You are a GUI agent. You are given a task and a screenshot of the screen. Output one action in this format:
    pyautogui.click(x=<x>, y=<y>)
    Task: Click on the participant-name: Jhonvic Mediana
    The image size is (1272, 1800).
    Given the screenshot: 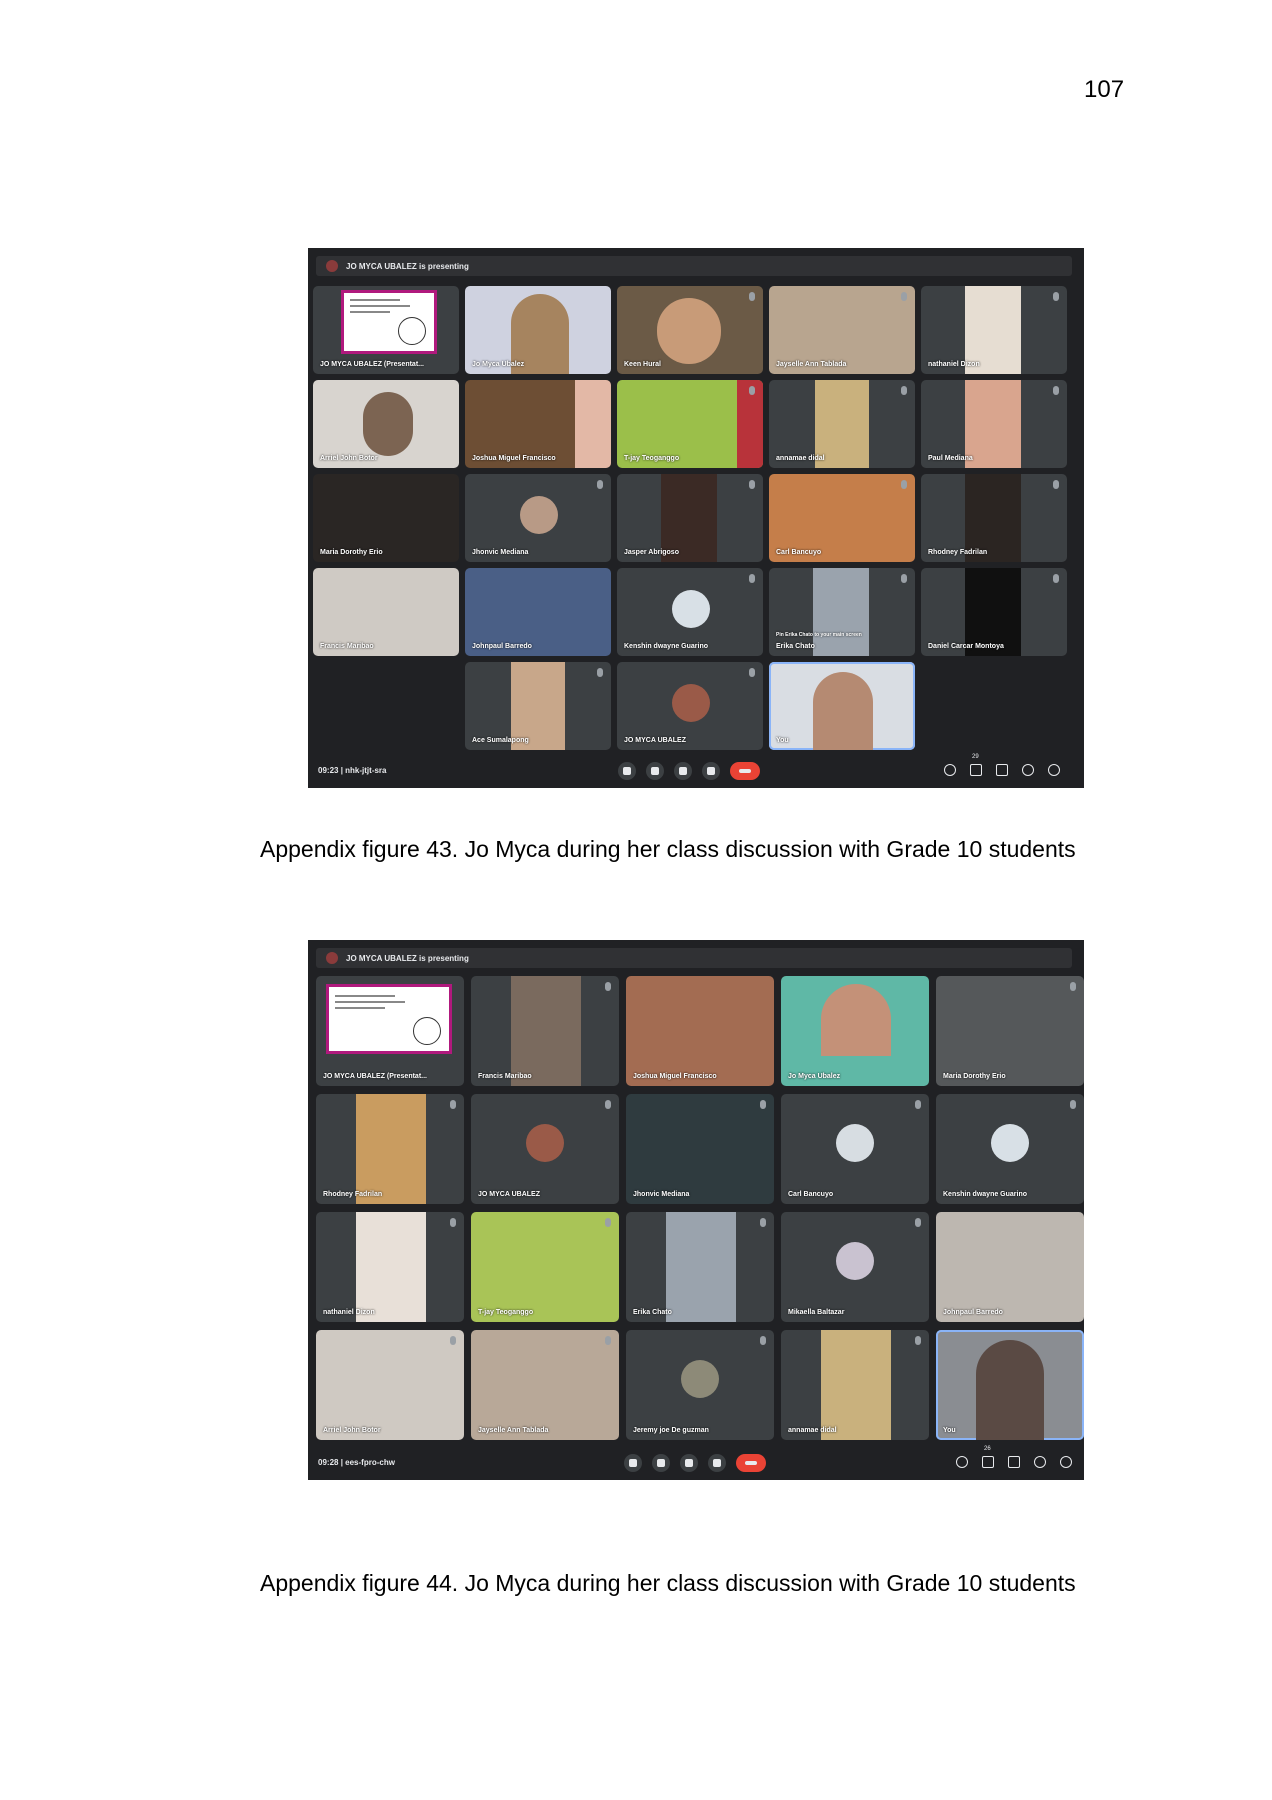 What is the action you would take?
    pyautogui.click(x=500, y=552)
    